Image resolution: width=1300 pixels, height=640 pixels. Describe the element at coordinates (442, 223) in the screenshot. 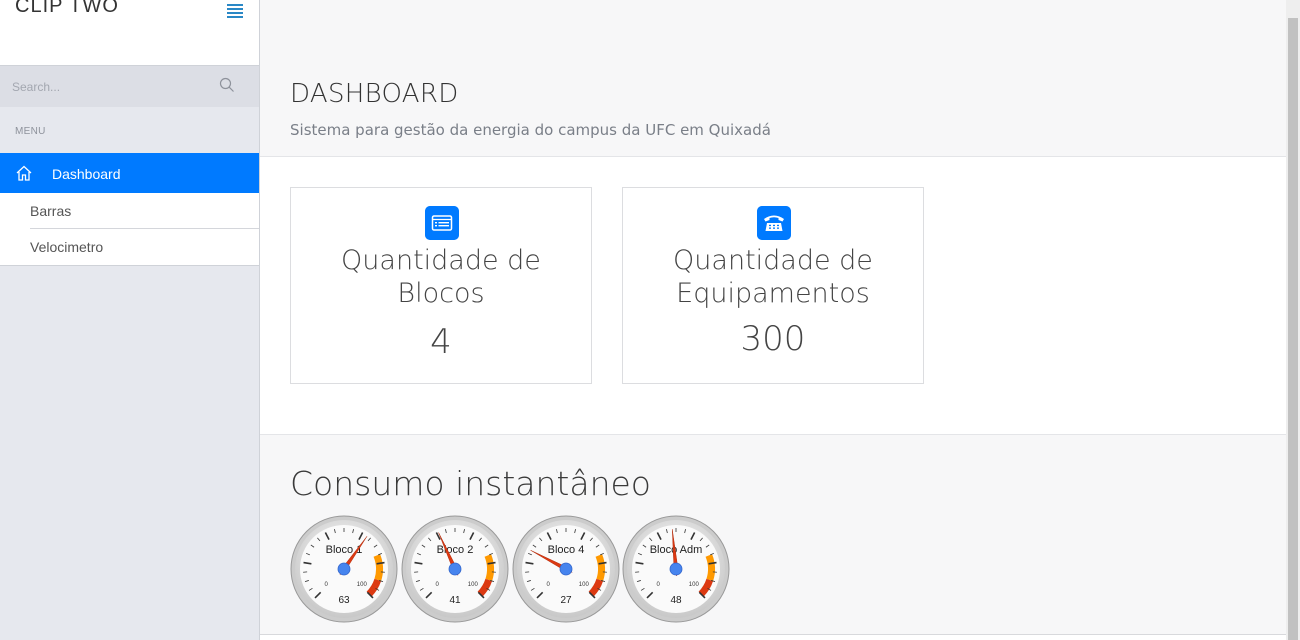

I see `list-icon` at that location.